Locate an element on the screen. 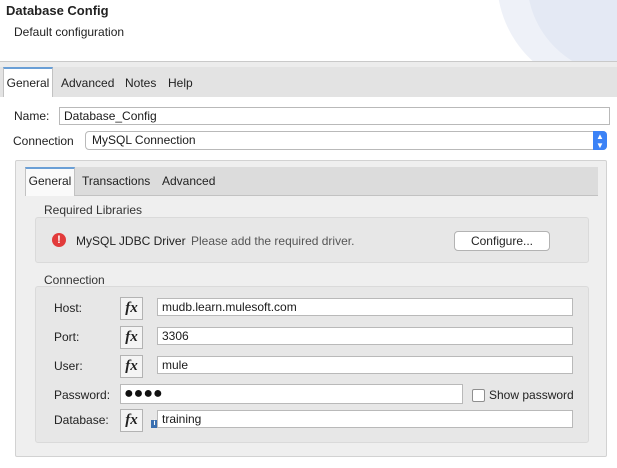  header-decoration is located at coordinates (557, 30).